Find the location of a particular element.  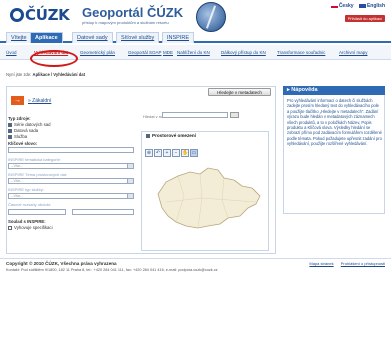

inspire-category-select: --Vše-- is located at coordinates (71, 166).